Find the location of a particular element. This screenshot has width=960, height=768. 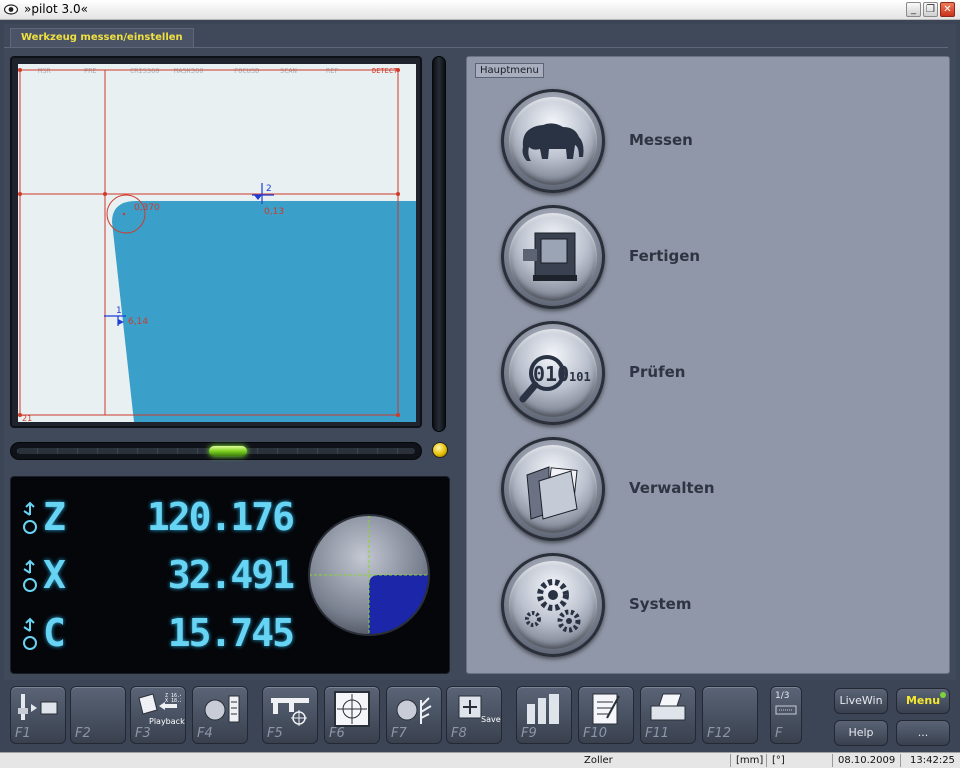

tab-werkzeug-messen: Werkzeug messen/einstellen is located at coordinates (102, 37).